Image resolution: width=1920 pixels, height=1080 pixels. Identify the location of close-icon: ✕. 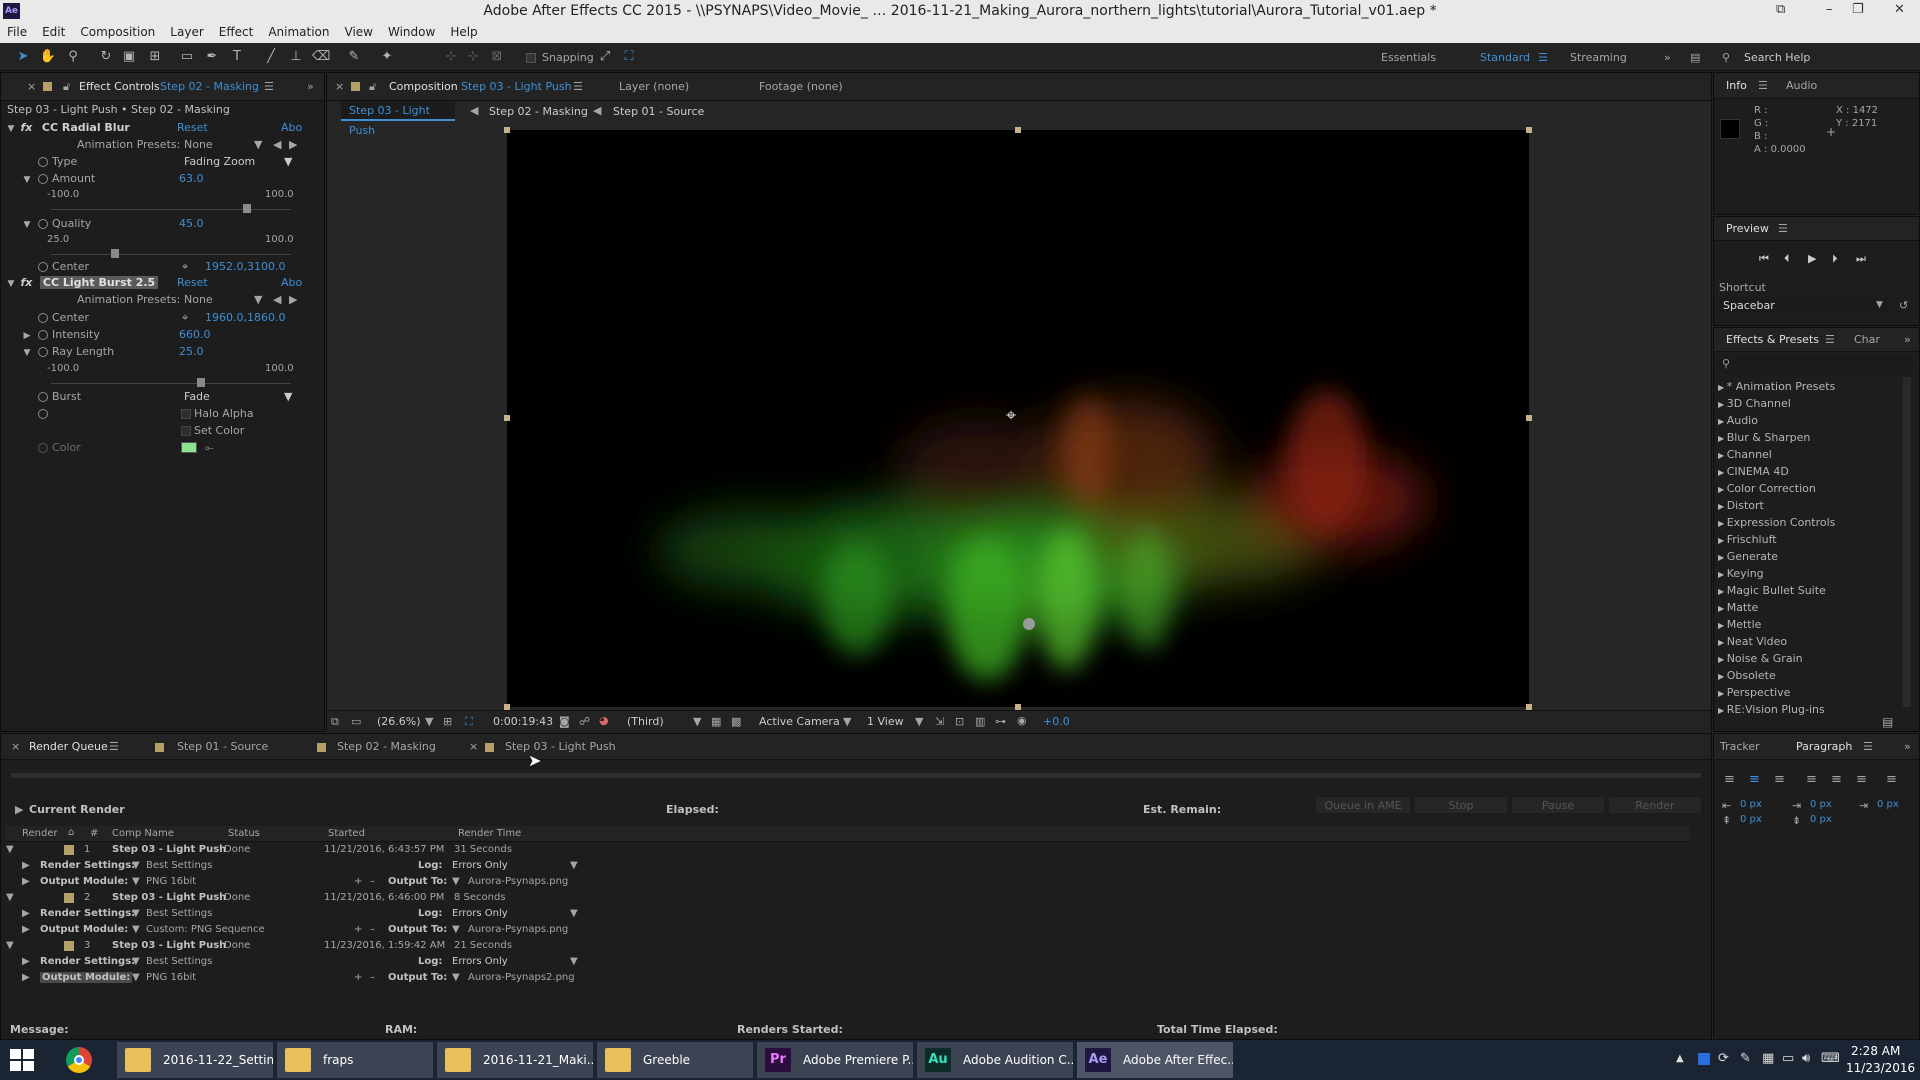
(1899, 9).